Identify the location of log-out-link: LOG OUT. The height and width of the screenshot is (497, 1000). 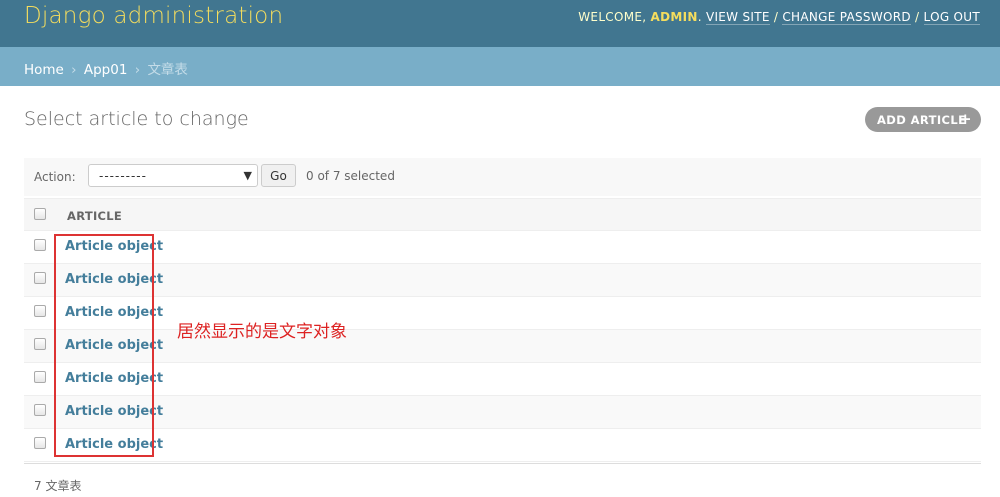
(951, 17).